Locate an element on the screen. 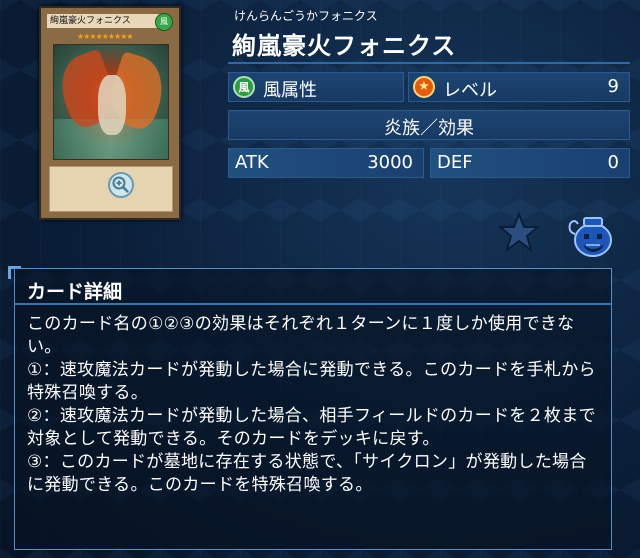 This screenshot has height=558, width=640. type-row: 炎族／効果 is located at coordinates (429, 125).